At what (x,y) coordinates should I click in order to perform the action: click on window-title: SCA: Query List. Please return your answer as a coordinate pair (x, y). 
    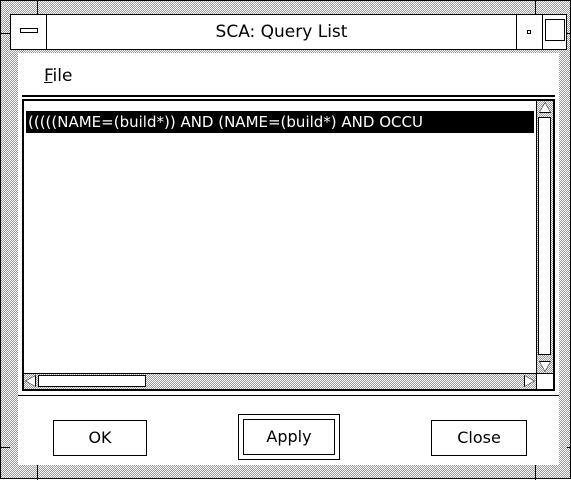
    Looking at the image, I should click on (281, 32).